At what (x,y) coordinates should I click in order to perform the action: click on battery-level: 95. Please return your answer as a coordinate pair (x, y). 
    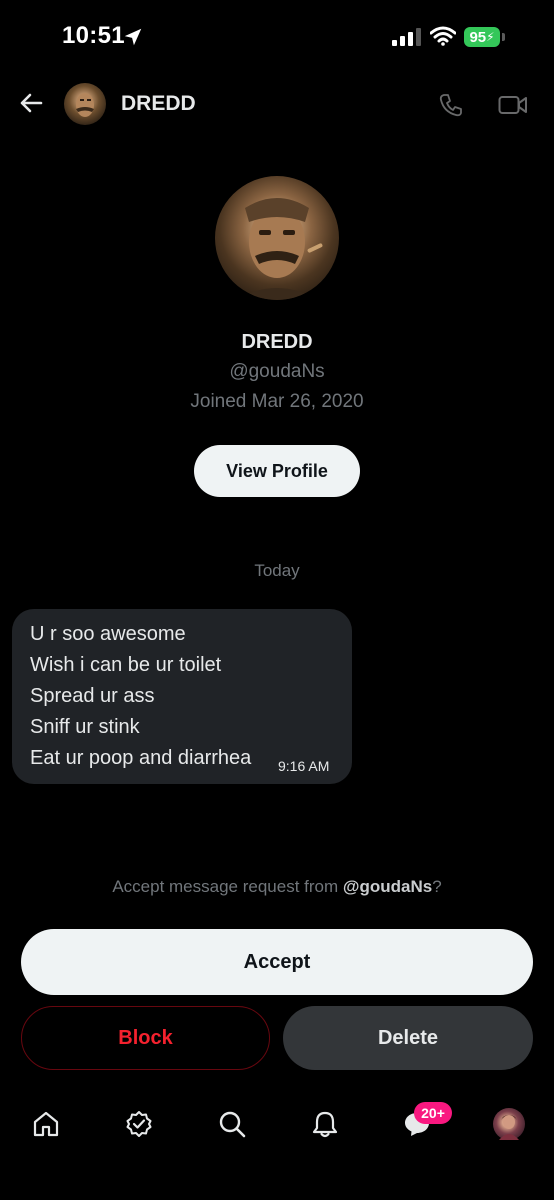
    Looking at the image, I should click on (478, 37).